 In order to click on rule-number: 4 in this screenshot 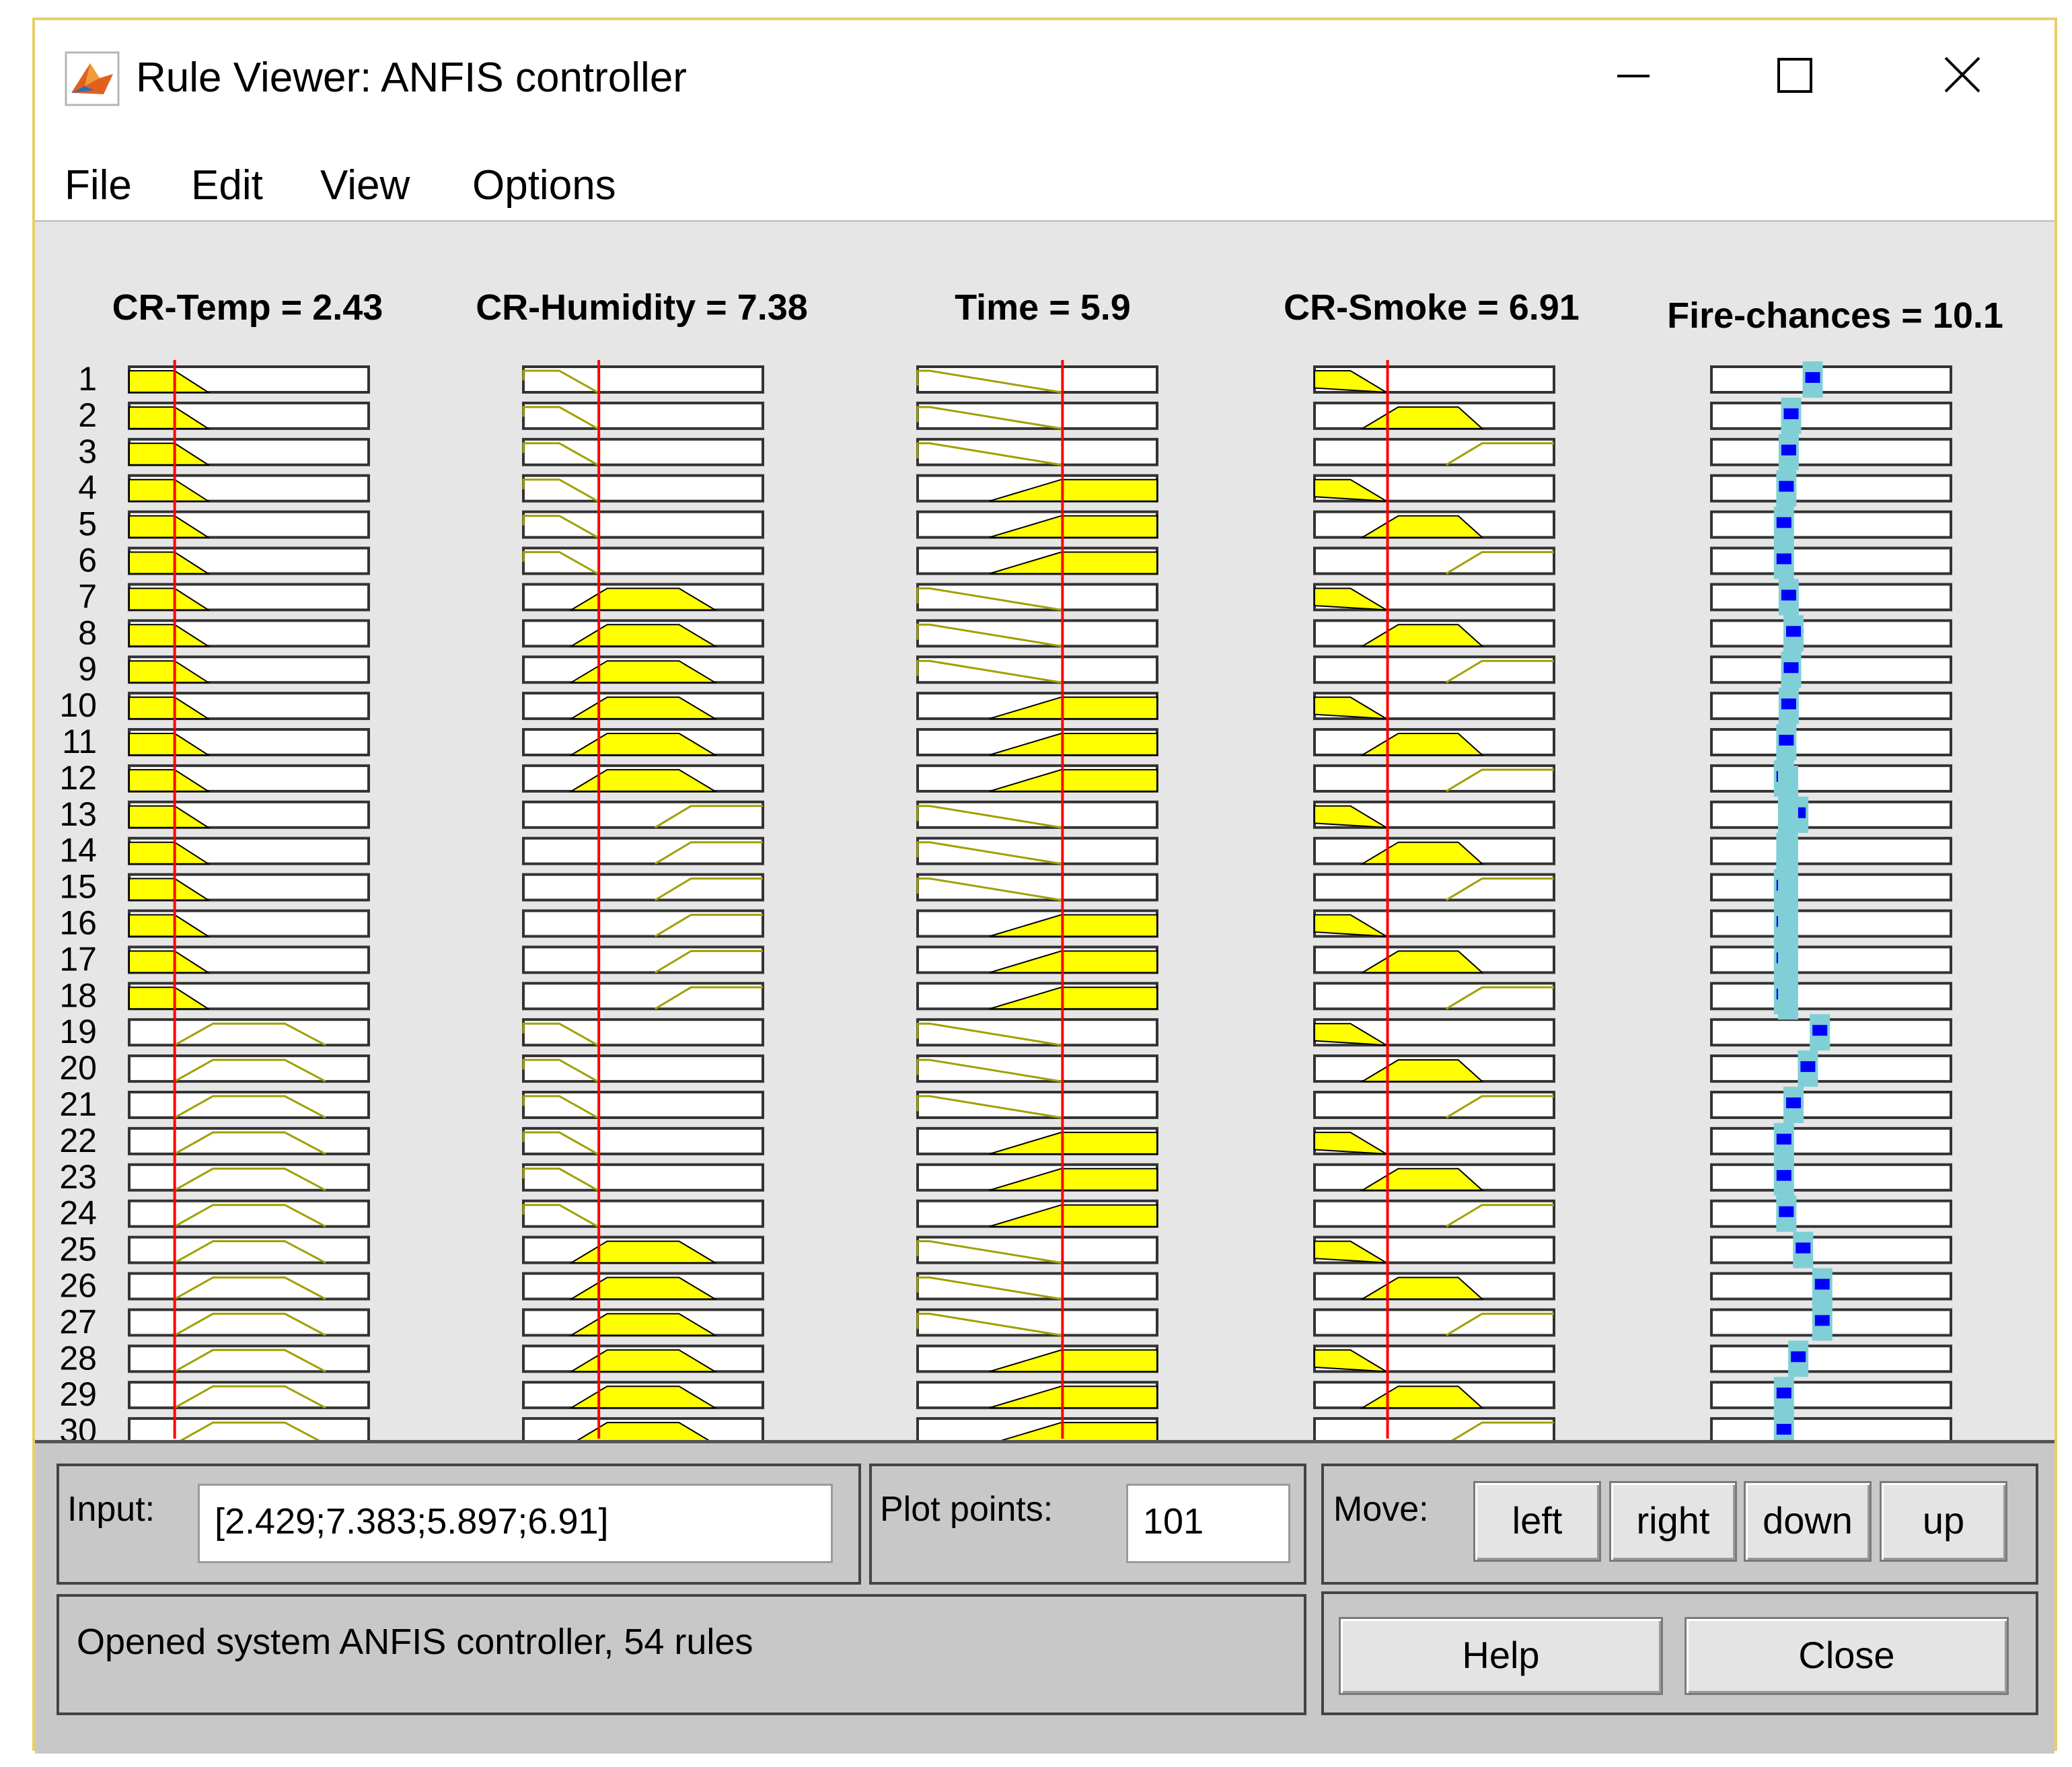, I will do `click(87, 488)`.